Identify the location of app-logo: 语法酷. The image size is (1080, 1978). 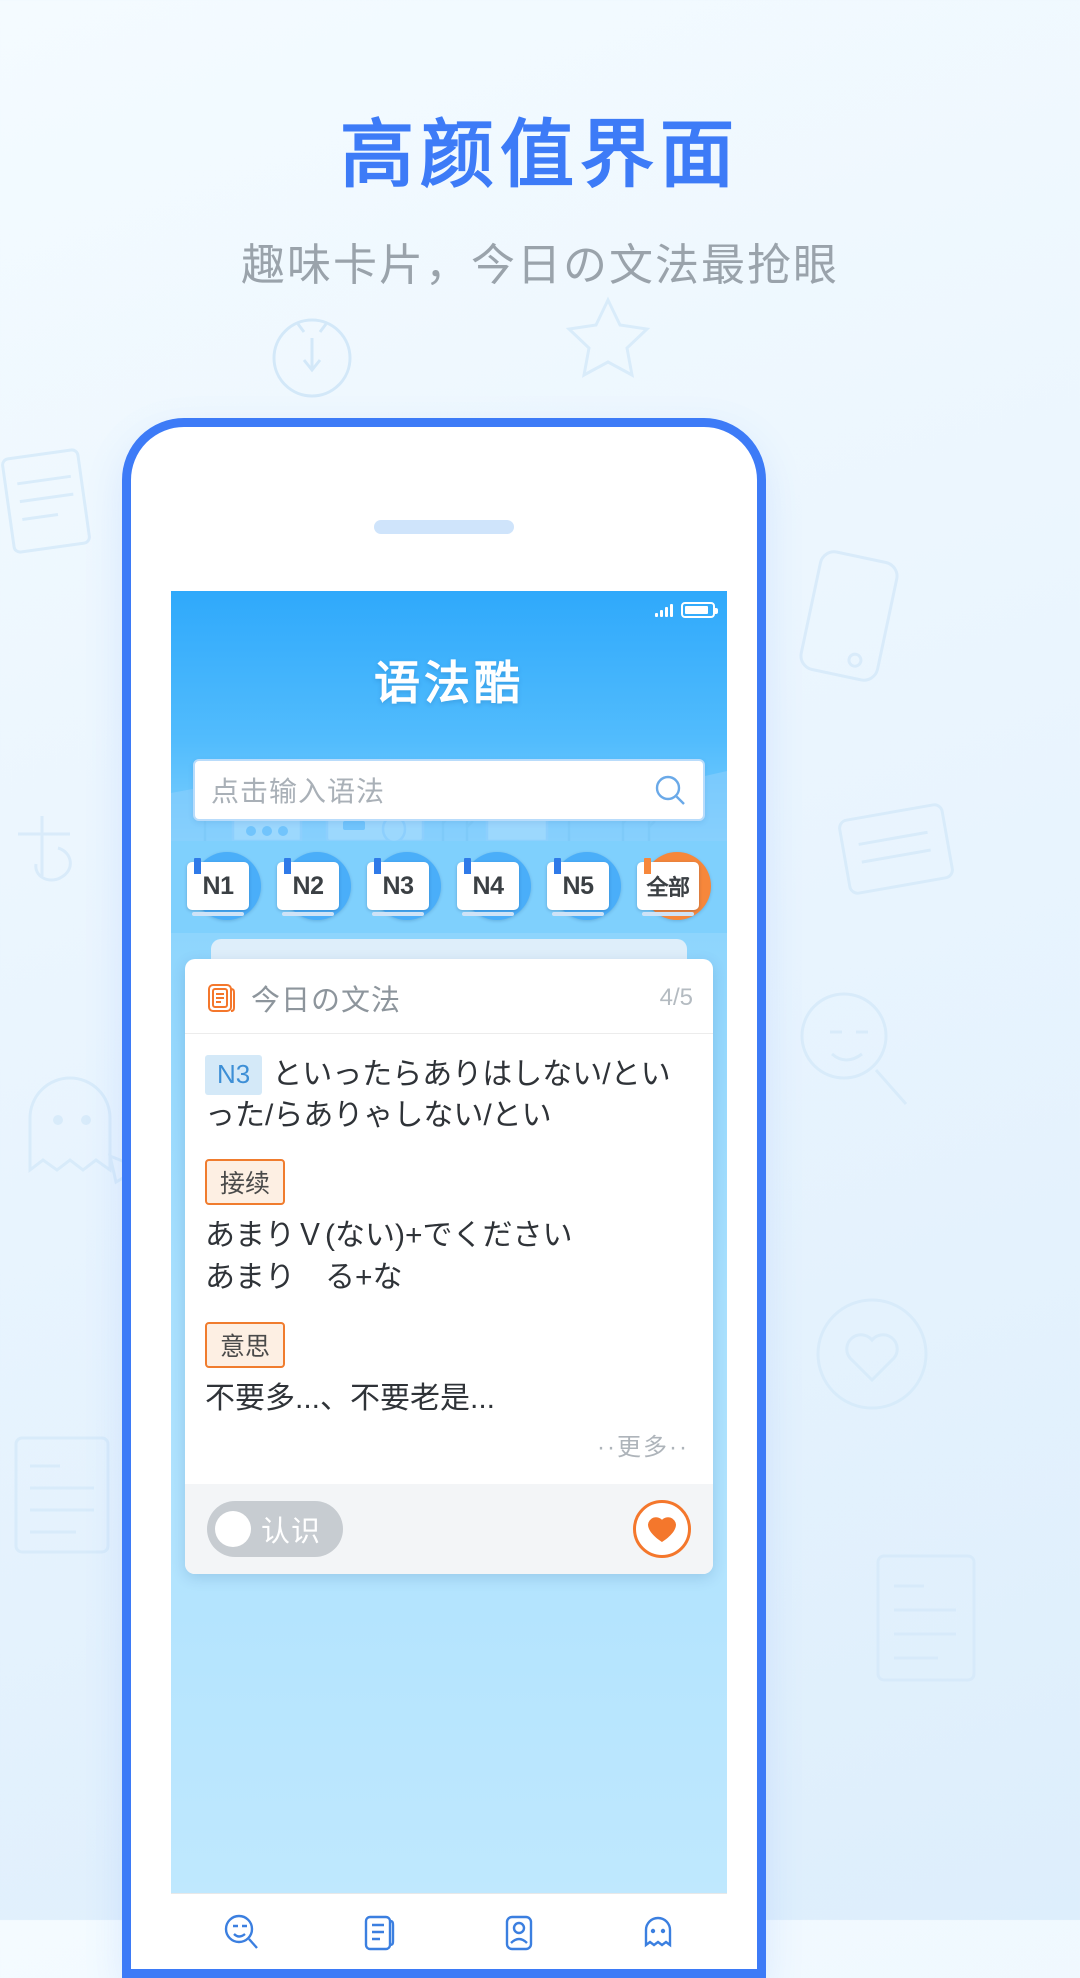
(449, 680).